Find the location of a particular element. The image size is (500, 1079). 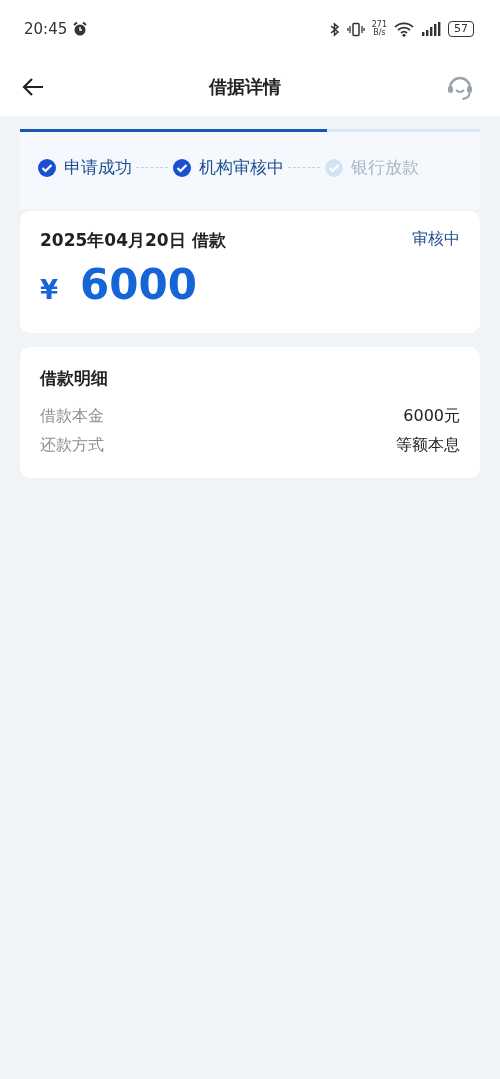

speed-unit: B/s is located at coordinates (379, 33).